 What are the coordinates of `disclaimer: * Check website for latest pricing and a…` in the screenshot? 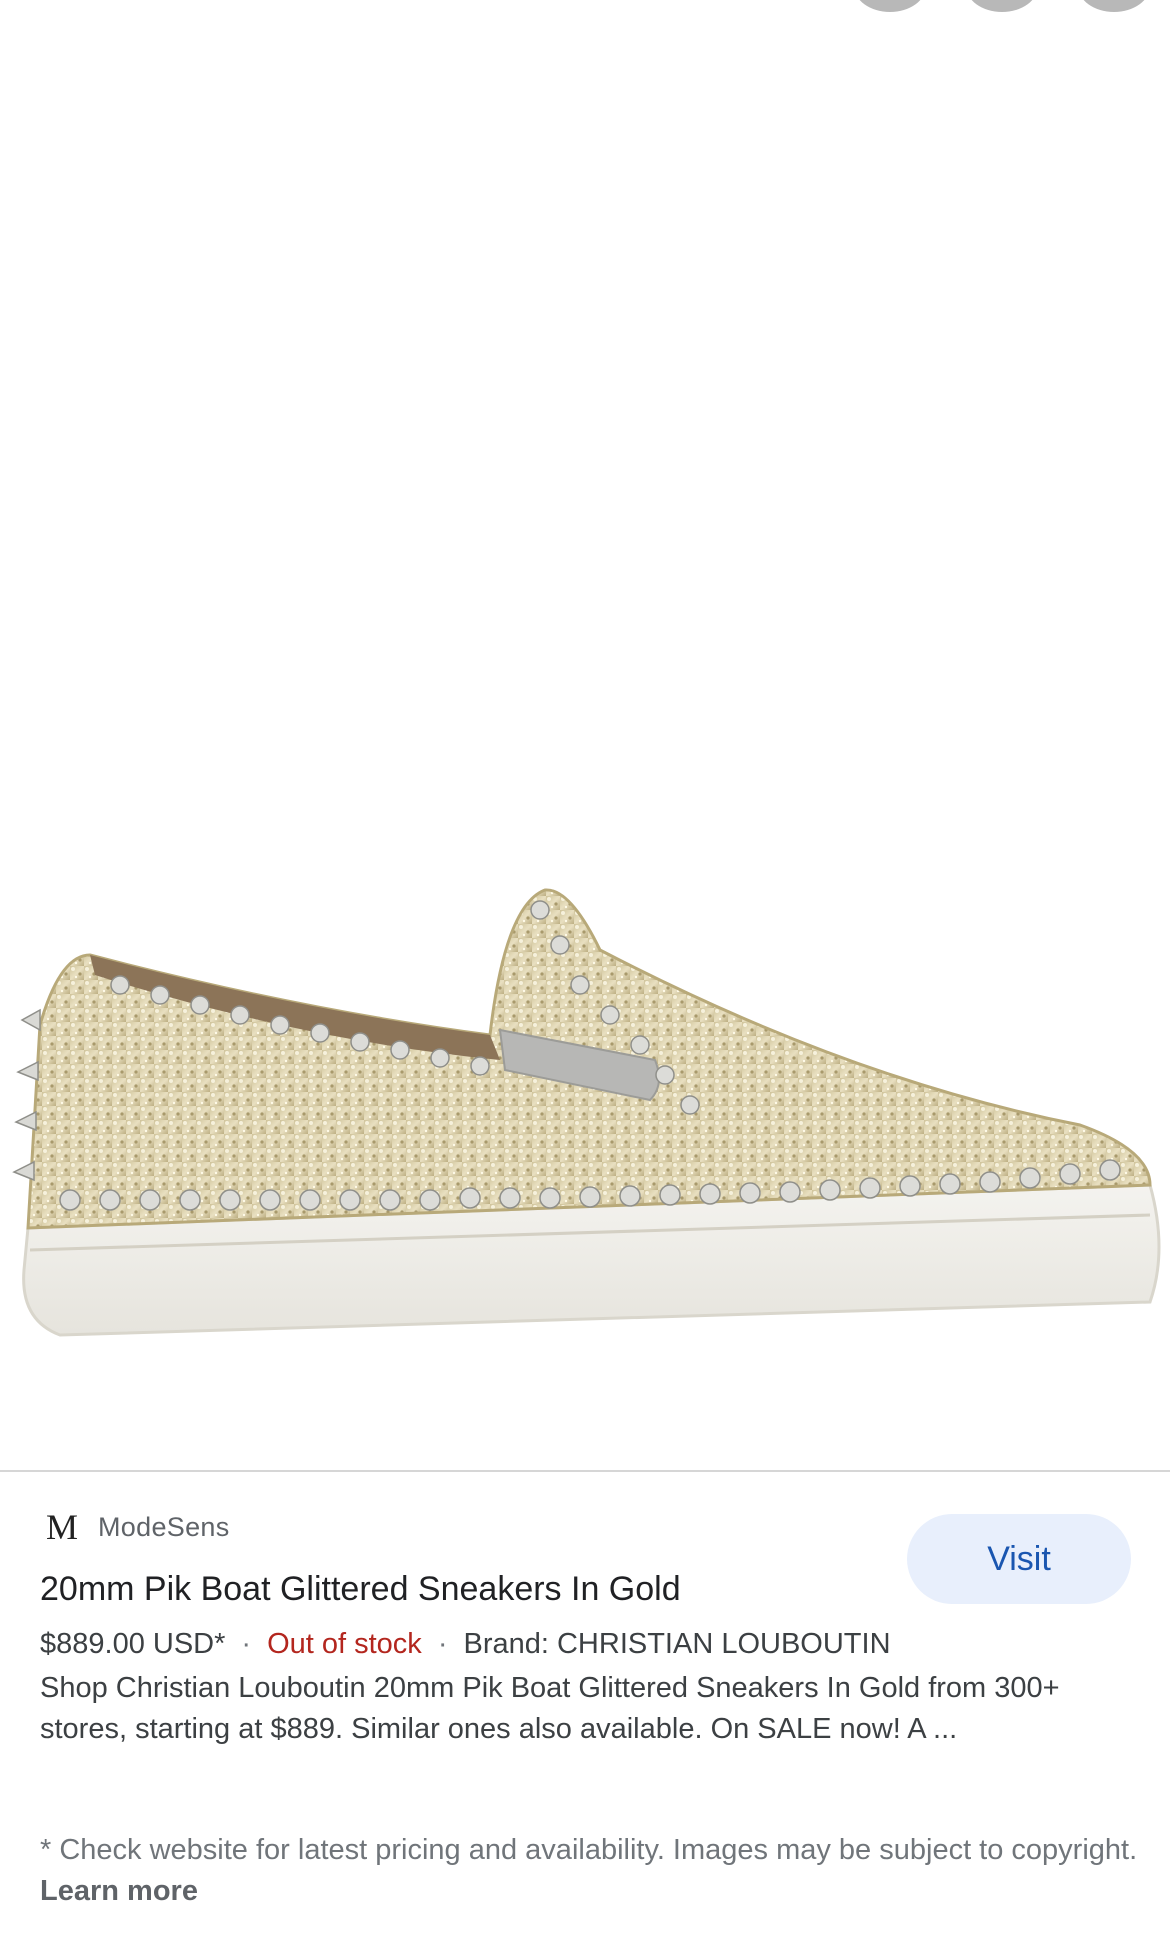 It's located at (590, 1871).